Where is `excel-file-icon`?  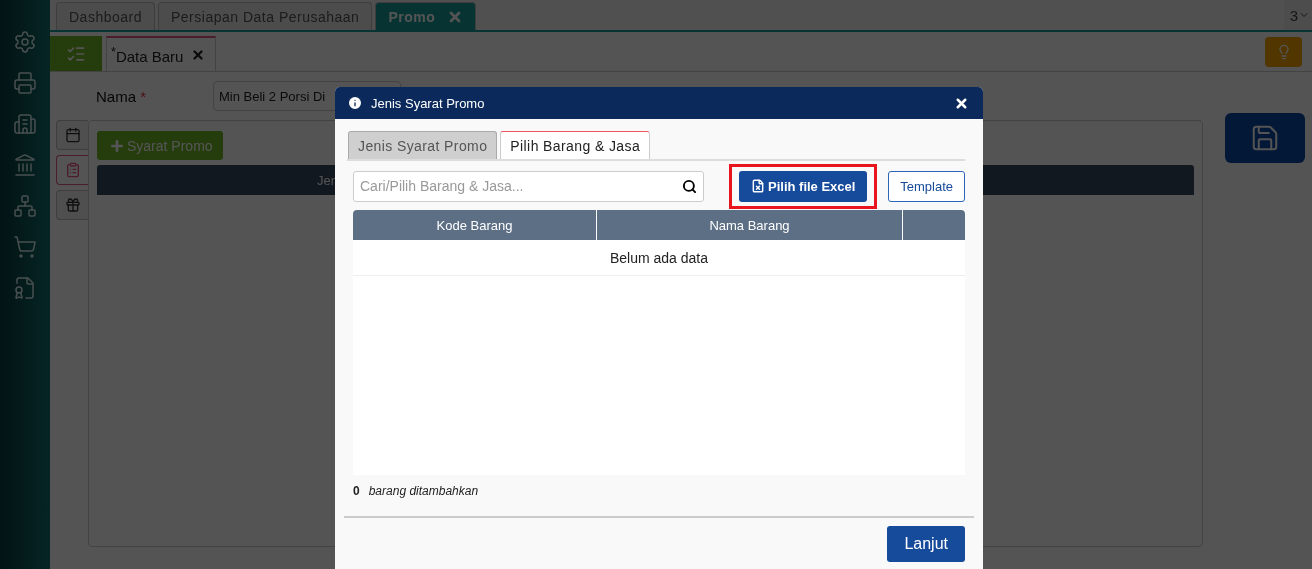
excel-file-icon is located at coordinates (758, 186).